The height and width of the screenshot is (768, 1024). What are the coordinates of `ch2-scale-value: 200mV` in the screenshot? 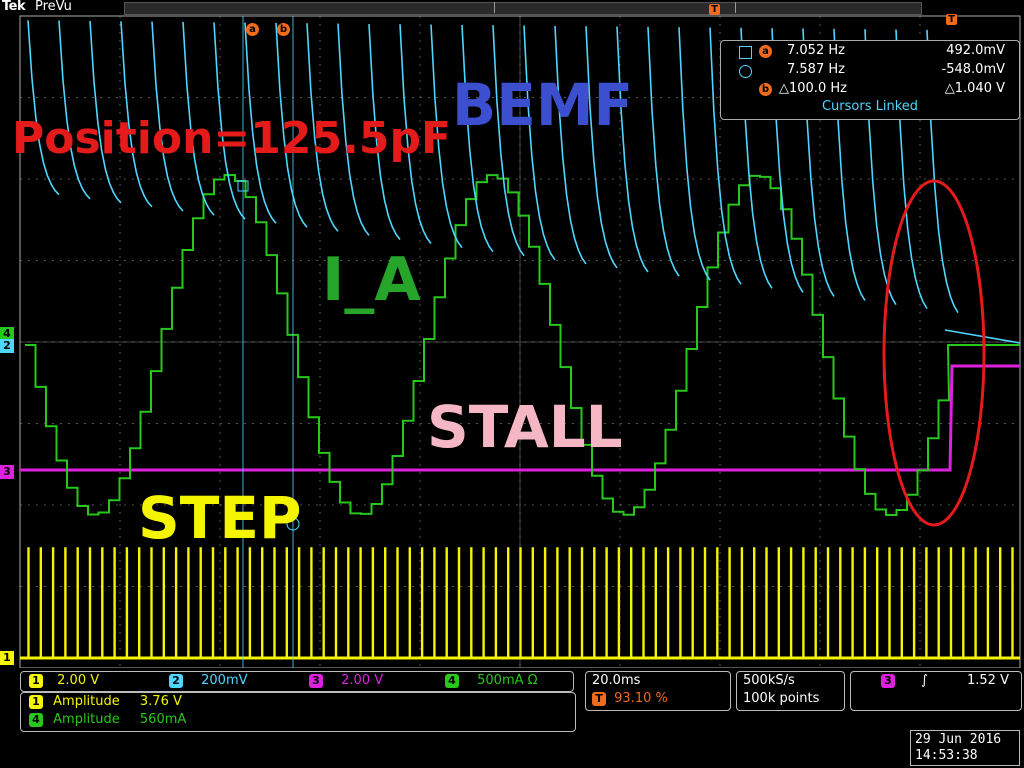 It's located at (224, 680).